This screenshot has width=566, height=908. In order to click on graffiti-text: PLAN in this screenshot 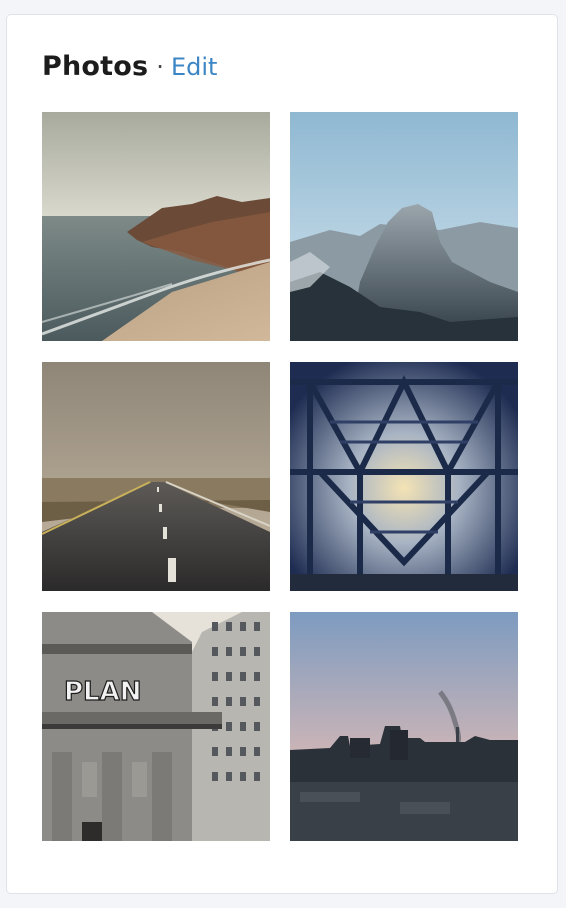, I will do `click(103, 692)`.